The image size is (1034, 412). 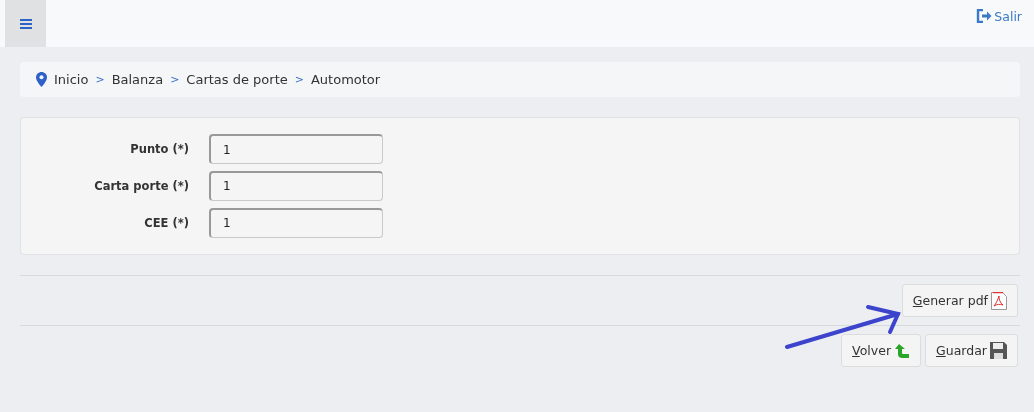 I want to click on back-button: Volver, so click(x=881, y=350).